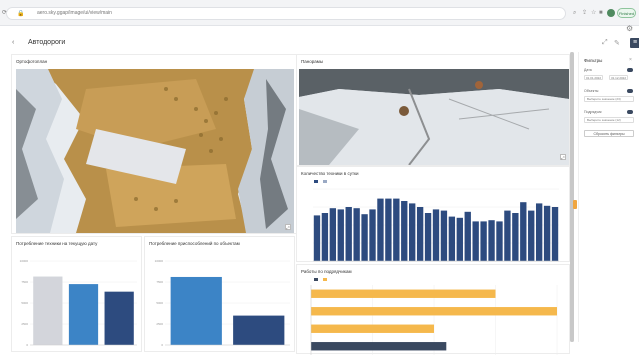  I want to click on object-label: Объекты, so click(591, 91).